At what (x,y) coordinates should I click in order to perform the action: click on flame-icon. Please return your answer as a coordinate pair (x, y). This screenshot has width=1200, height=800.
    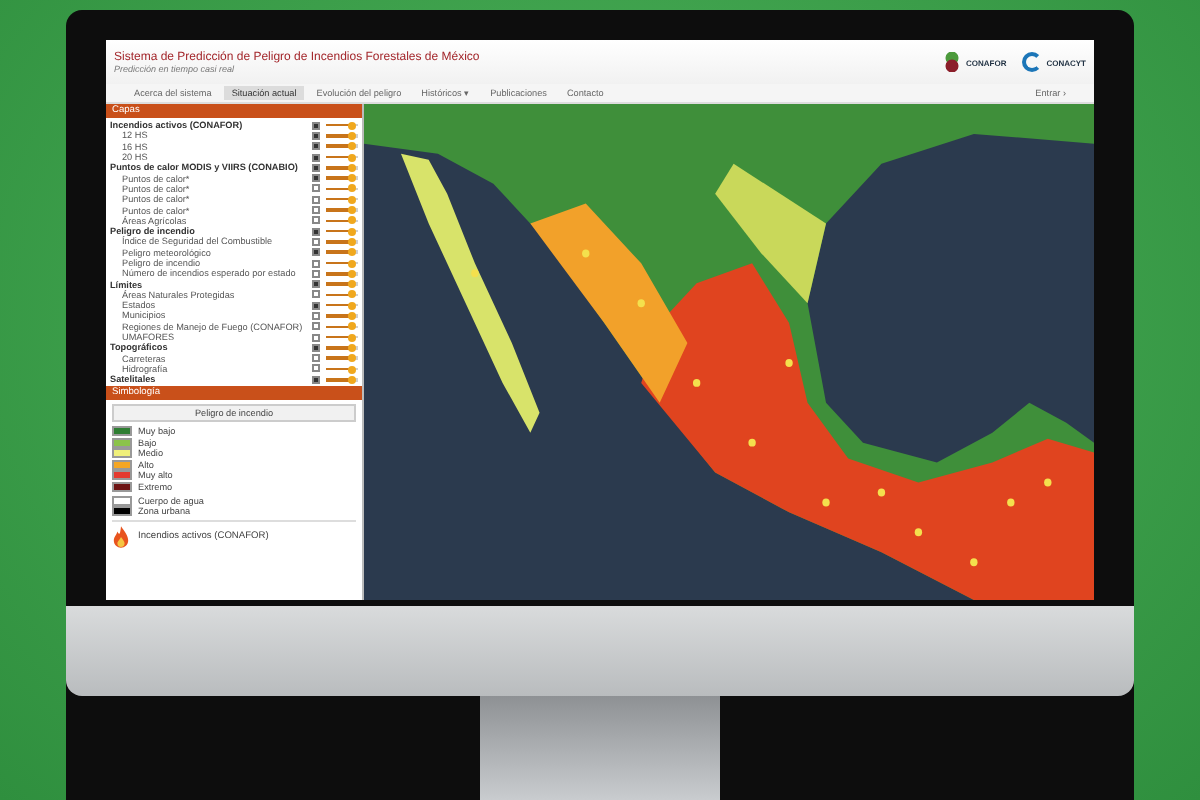
    Looking at the image, I should click on (121, 537).